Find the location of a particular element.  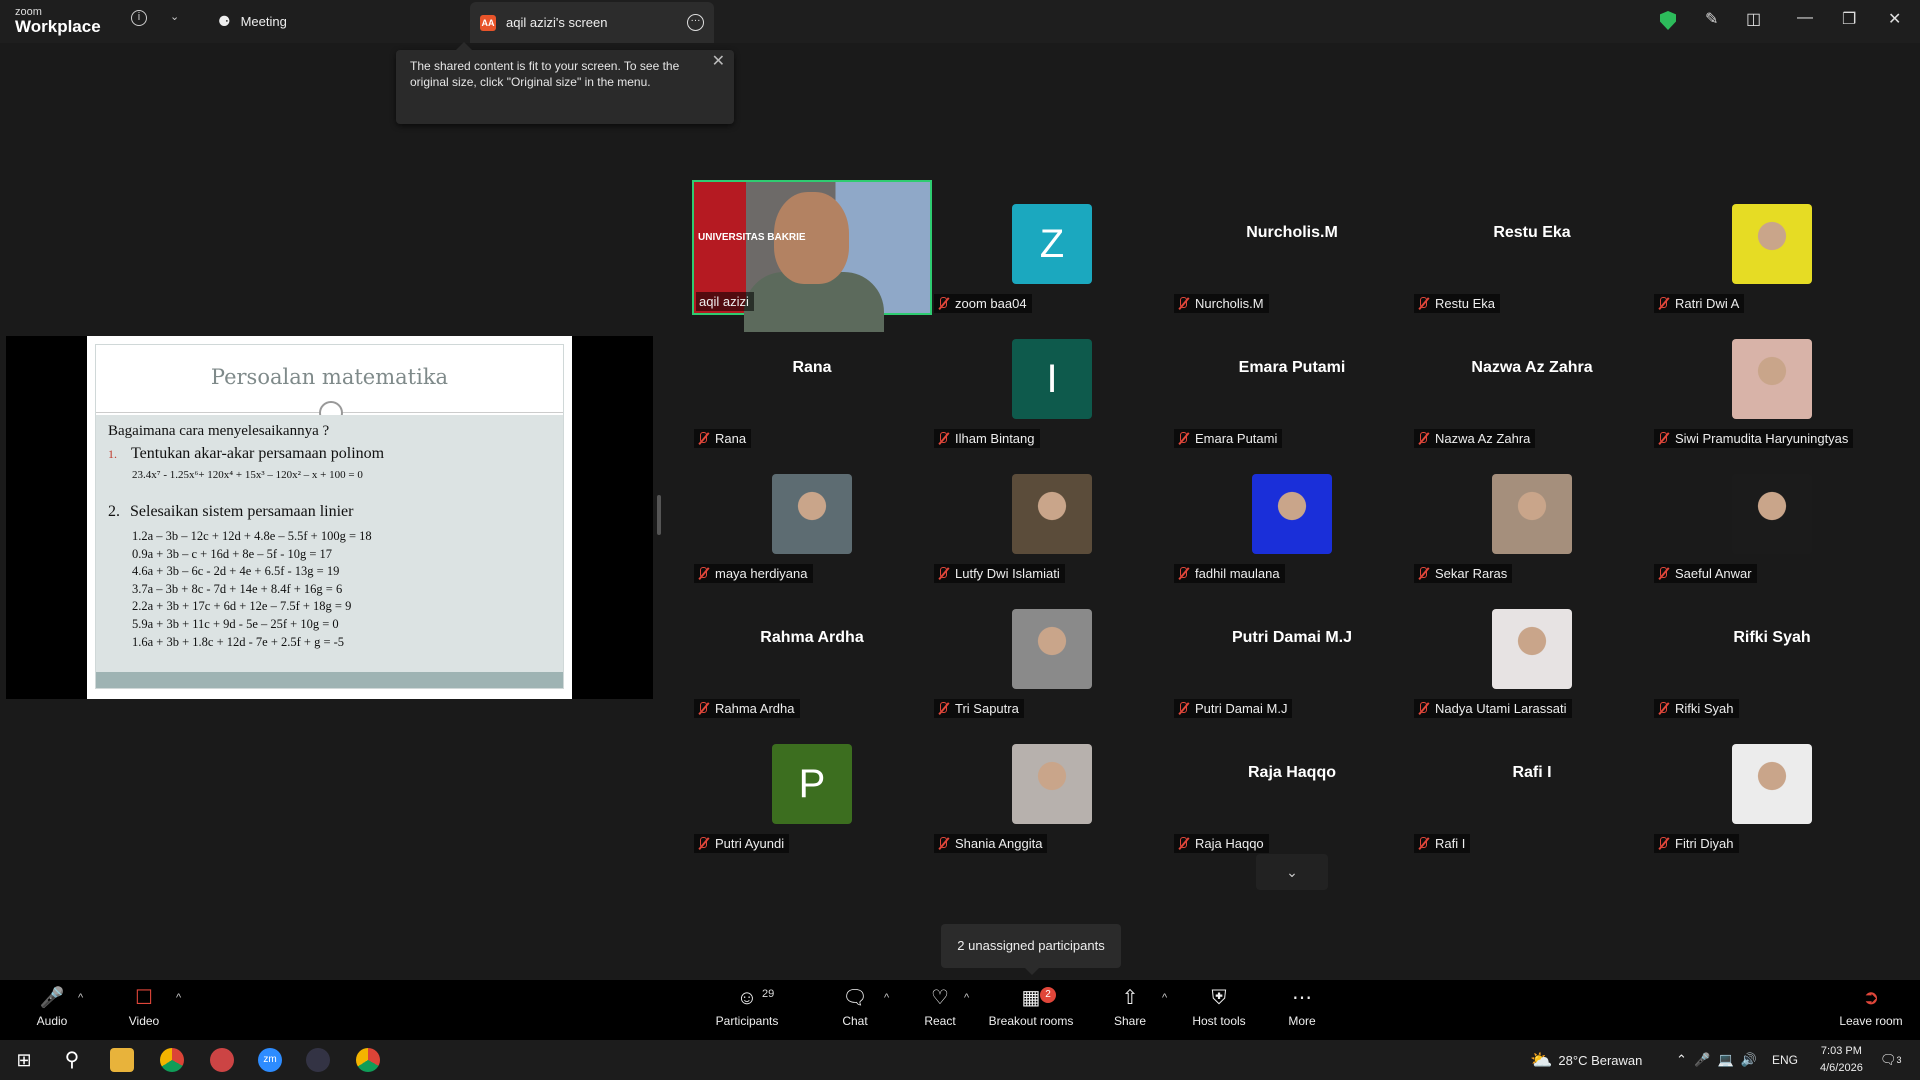

layout-icon: ◫ is located at coordinates (1753, 19).